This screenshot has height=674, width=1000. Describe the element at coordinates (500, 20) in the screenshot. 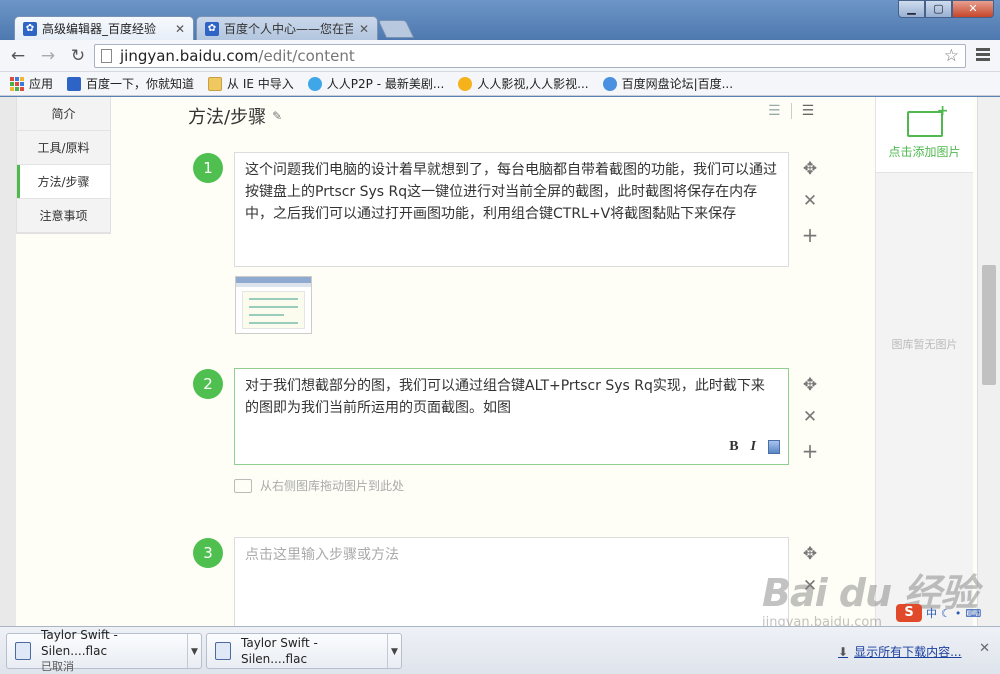

I see `title-bar: ✿ 高级编辑器_百度经验 ✕ ✿ 百度个人中心——您在百... ✕ ▁ ▢ ✕` at that location.